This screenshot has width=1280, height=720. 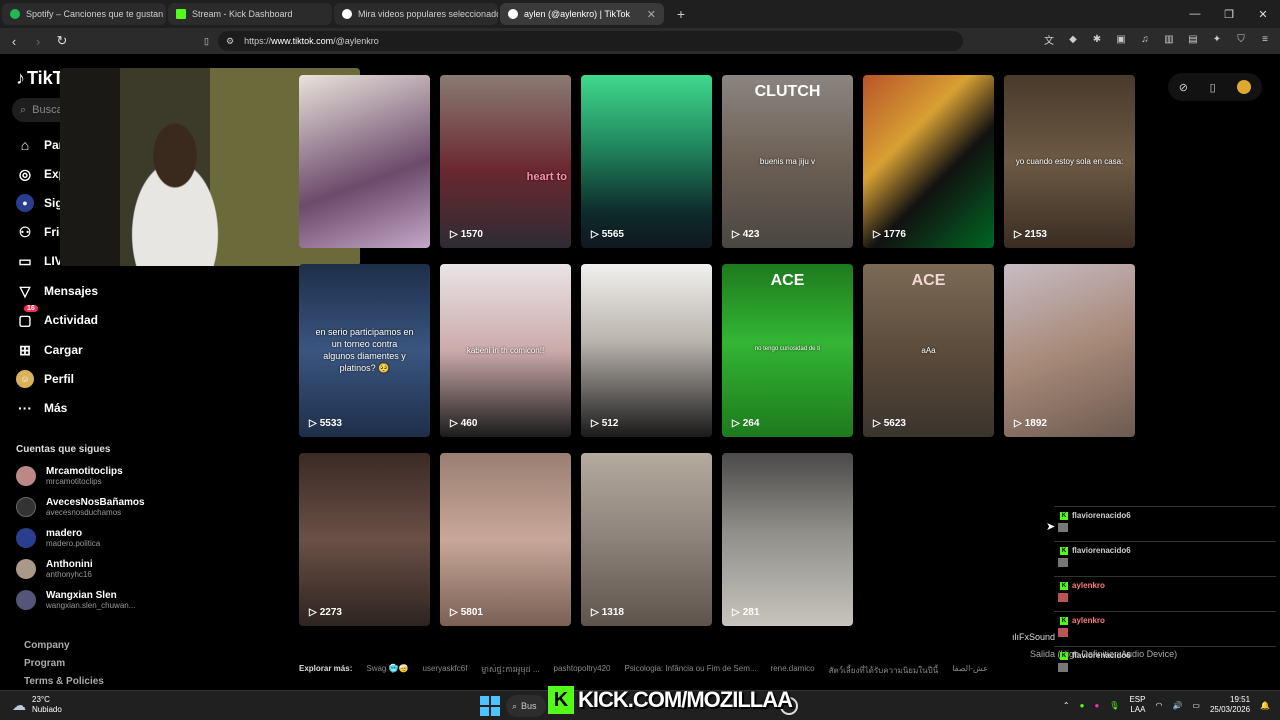 I want to click on nav-cargar: ⊞ Cargar, so click(x=49, y=350).